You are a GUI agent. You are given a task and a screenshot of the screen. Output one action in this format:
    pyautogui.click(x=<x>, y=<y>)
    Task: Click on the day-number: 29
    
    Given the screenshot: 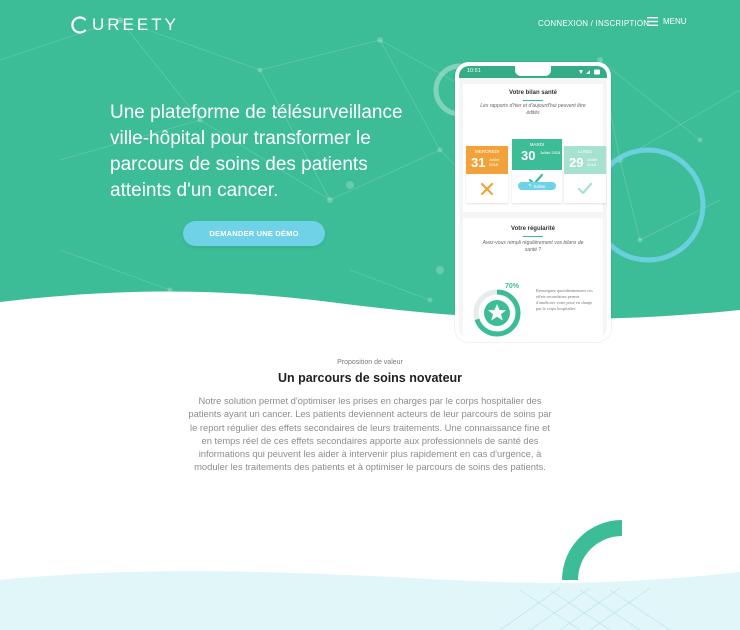 What is the action you would take?
    pyautogui.click(x=576, y=162)
    